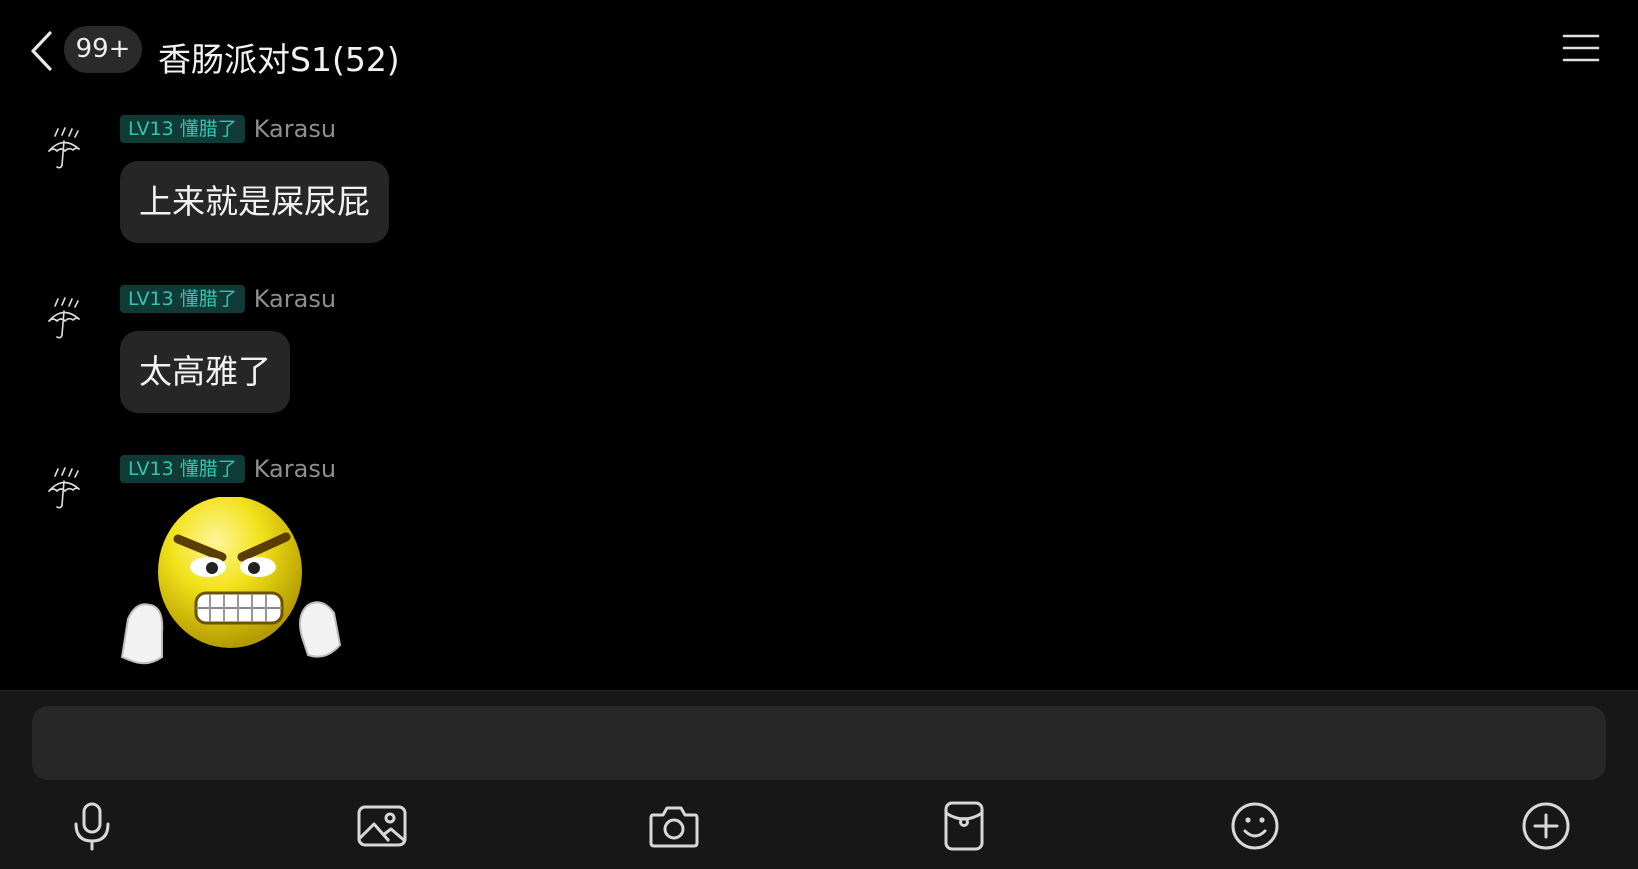  I want to click on angry-emoji-sticker, so click(231, 581).